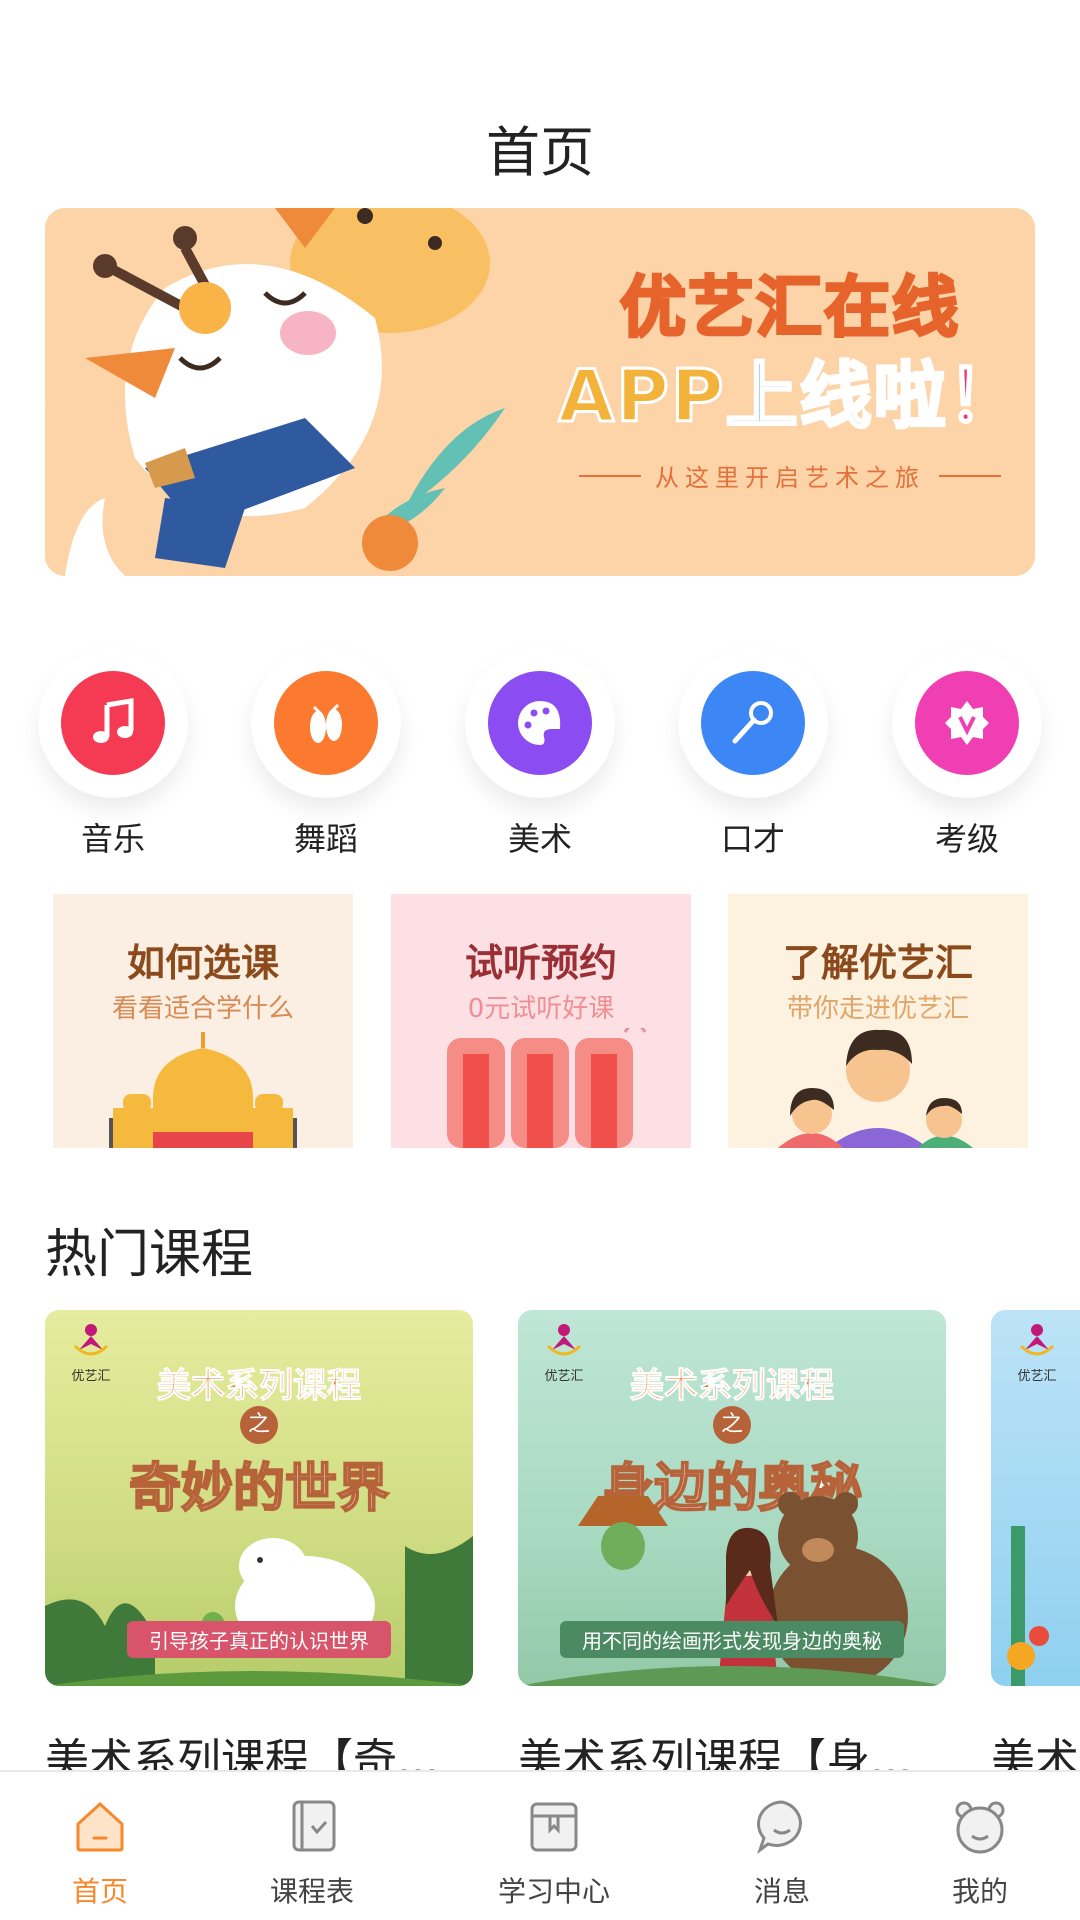 Image resolution: width=1080 pixels, height=1920 pixels. I want to click on card-subtitle: 0元试听好课, so click(541, 1009).